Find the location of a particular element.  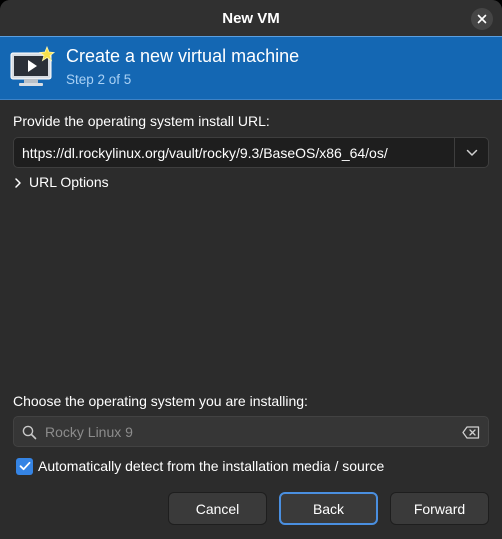

close-icon is located at coordinates (482, 19).